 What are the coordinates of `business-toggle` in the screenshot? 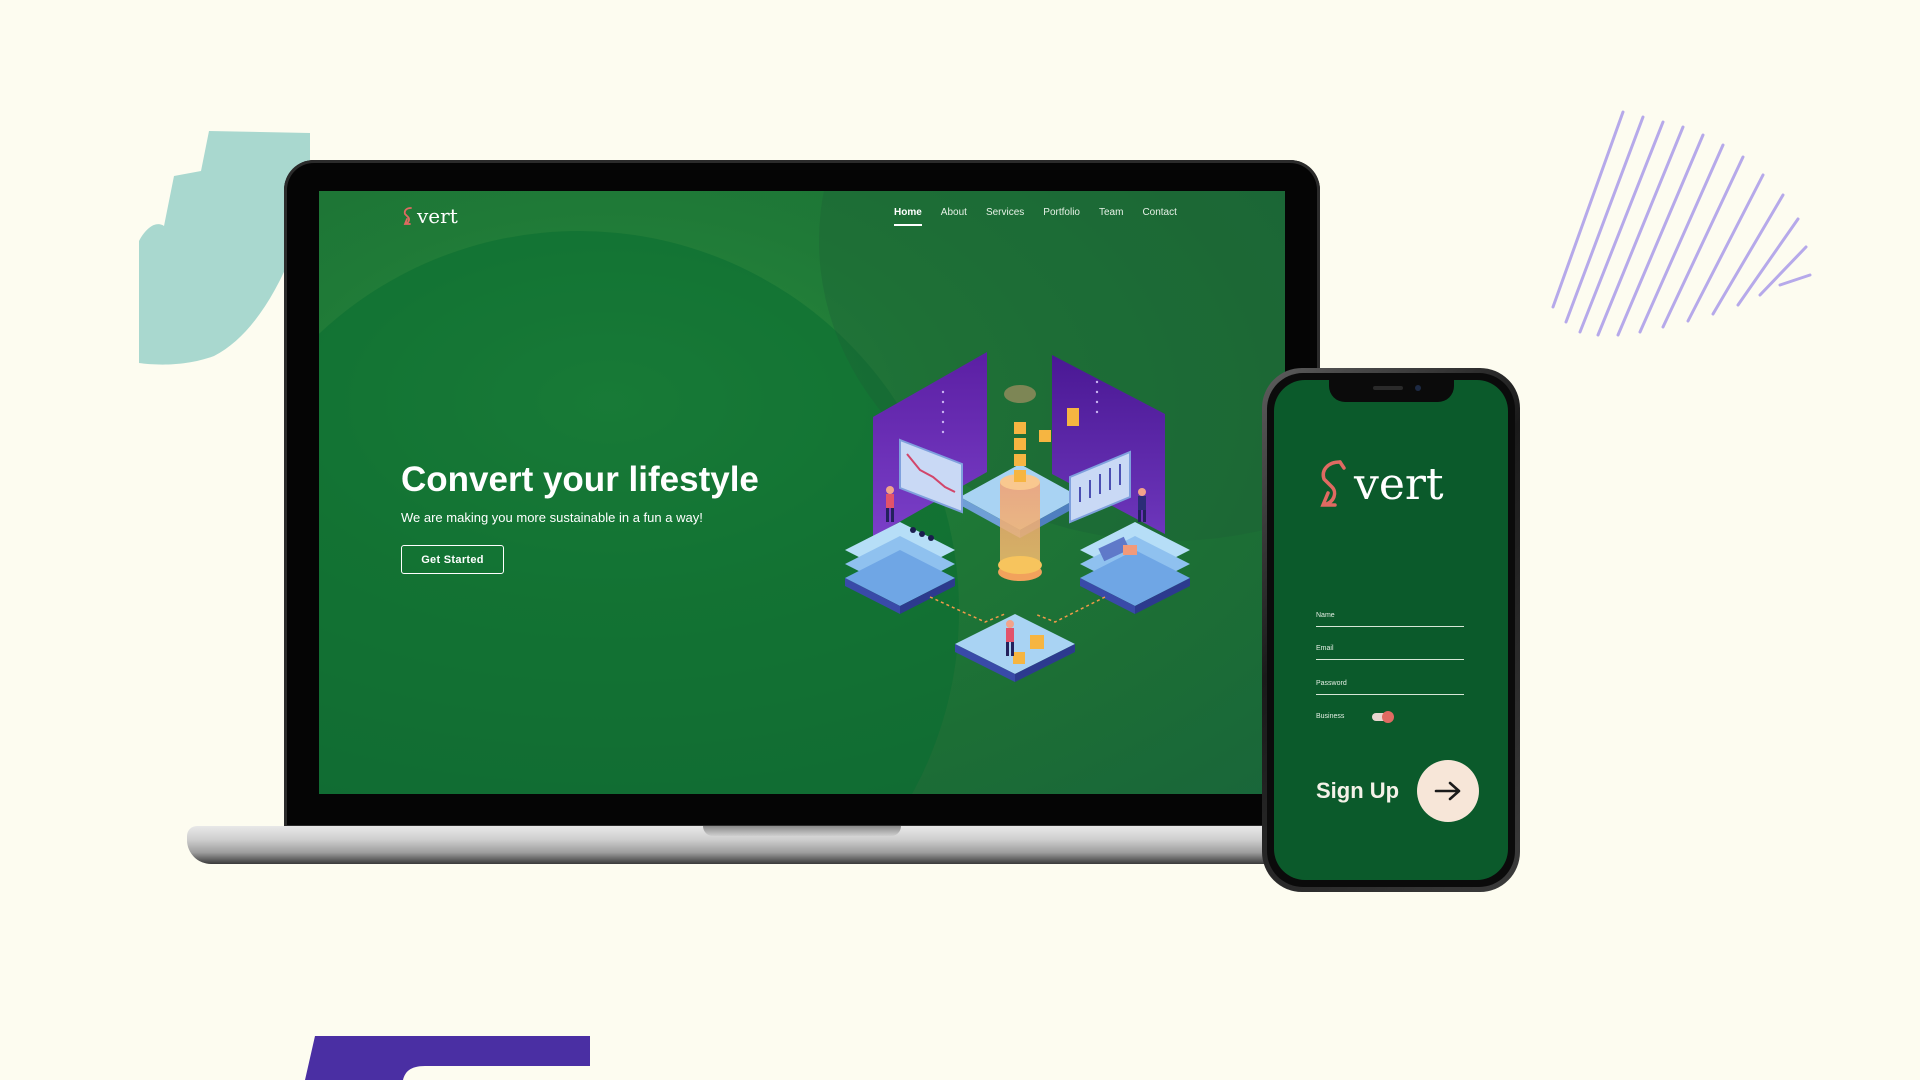 It's located at (1383, 717).